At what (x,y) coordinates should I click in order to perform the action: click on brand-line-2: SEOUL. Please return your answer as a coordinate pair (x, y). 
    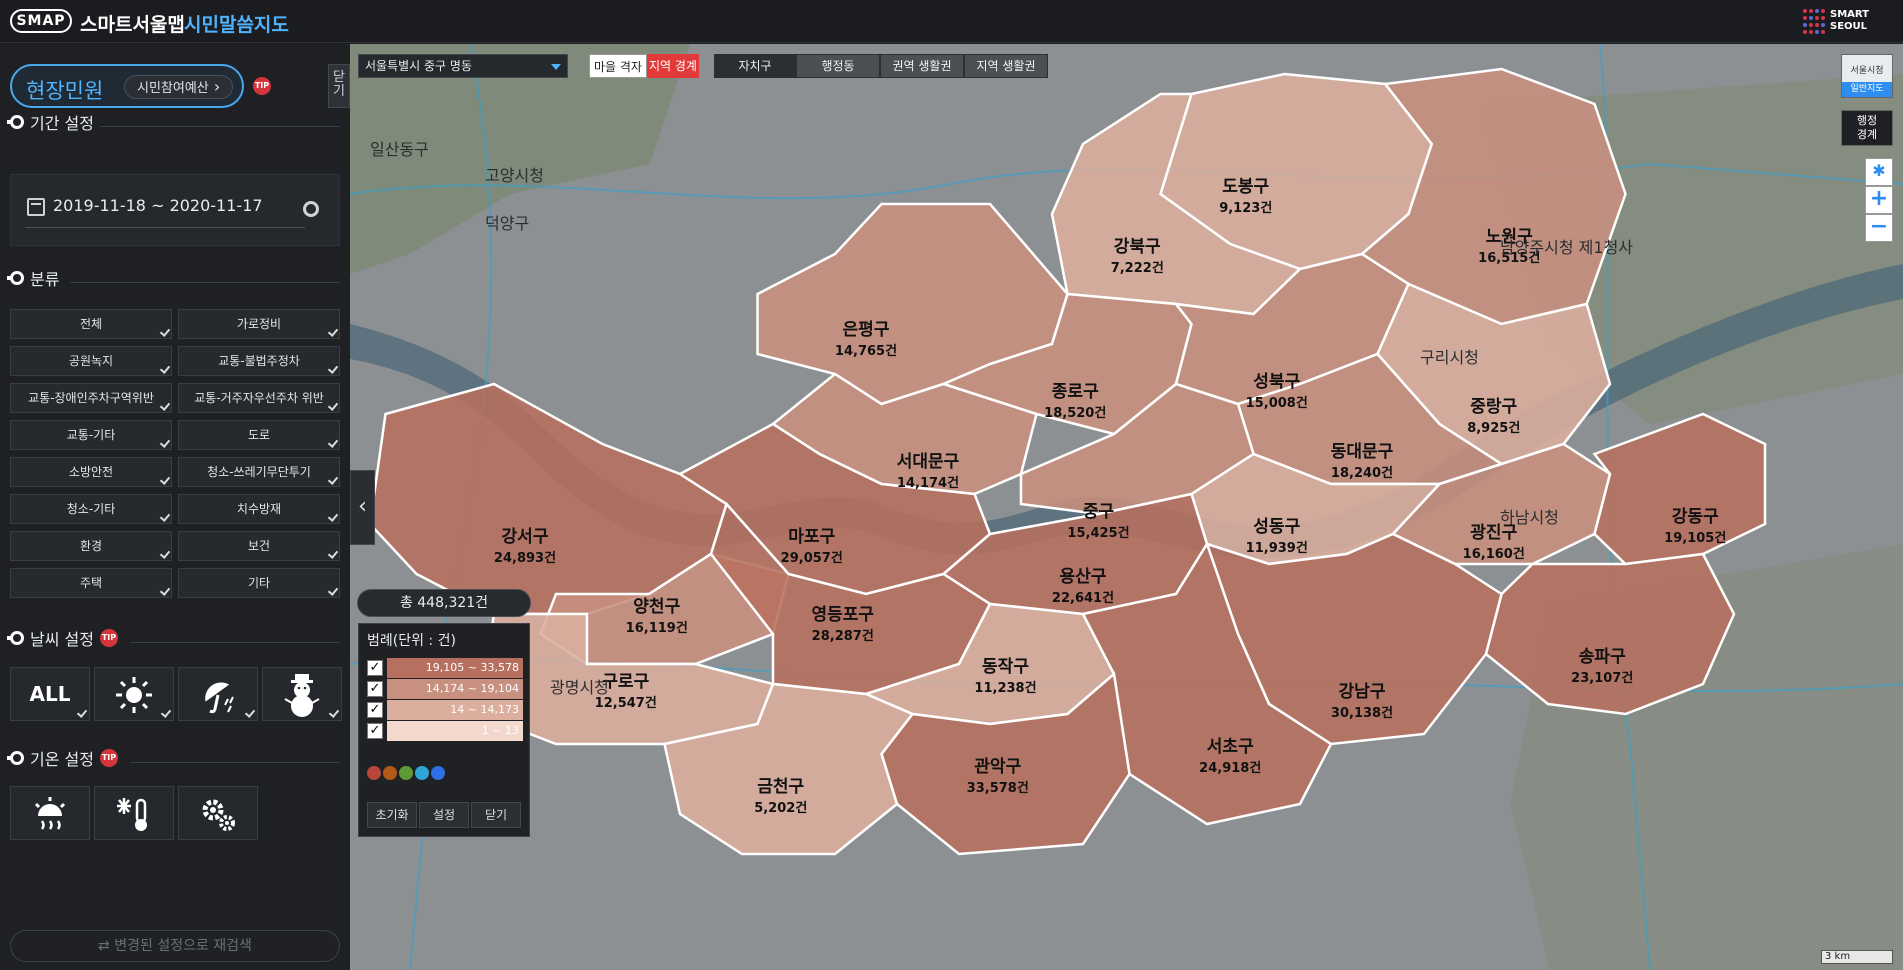
    Looking at the image, I should click on (1849, 26).